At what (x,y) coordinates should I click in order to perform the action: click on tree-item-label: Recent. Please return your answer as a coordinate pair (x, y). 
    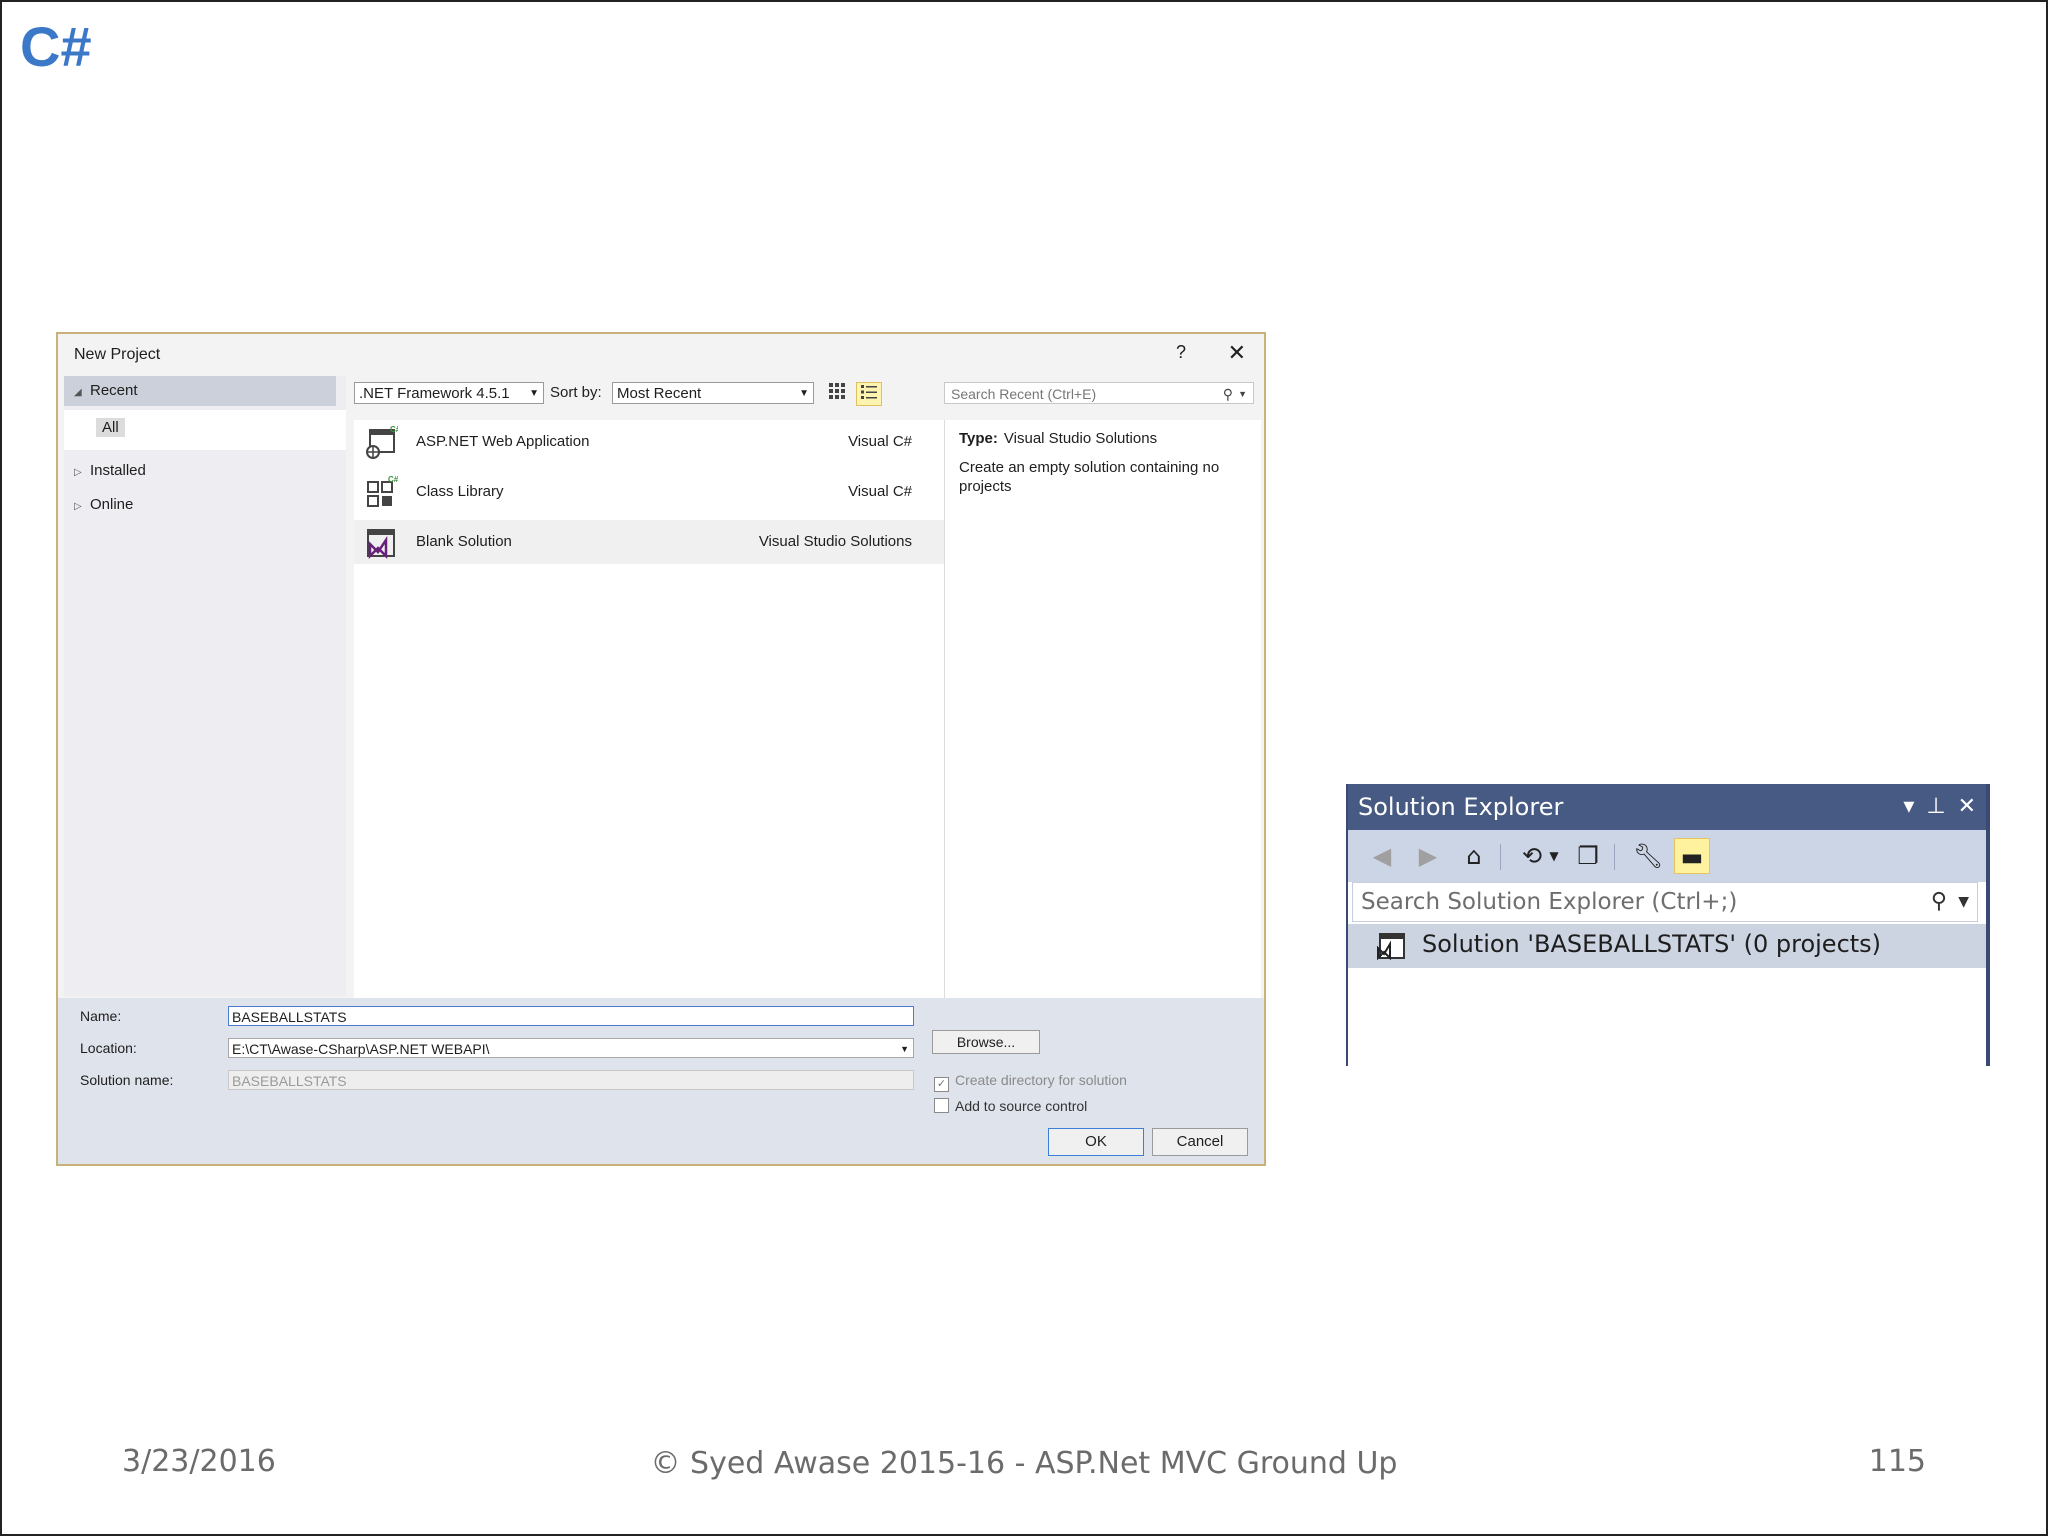
    Looking at the image, I should click on (114, 390).